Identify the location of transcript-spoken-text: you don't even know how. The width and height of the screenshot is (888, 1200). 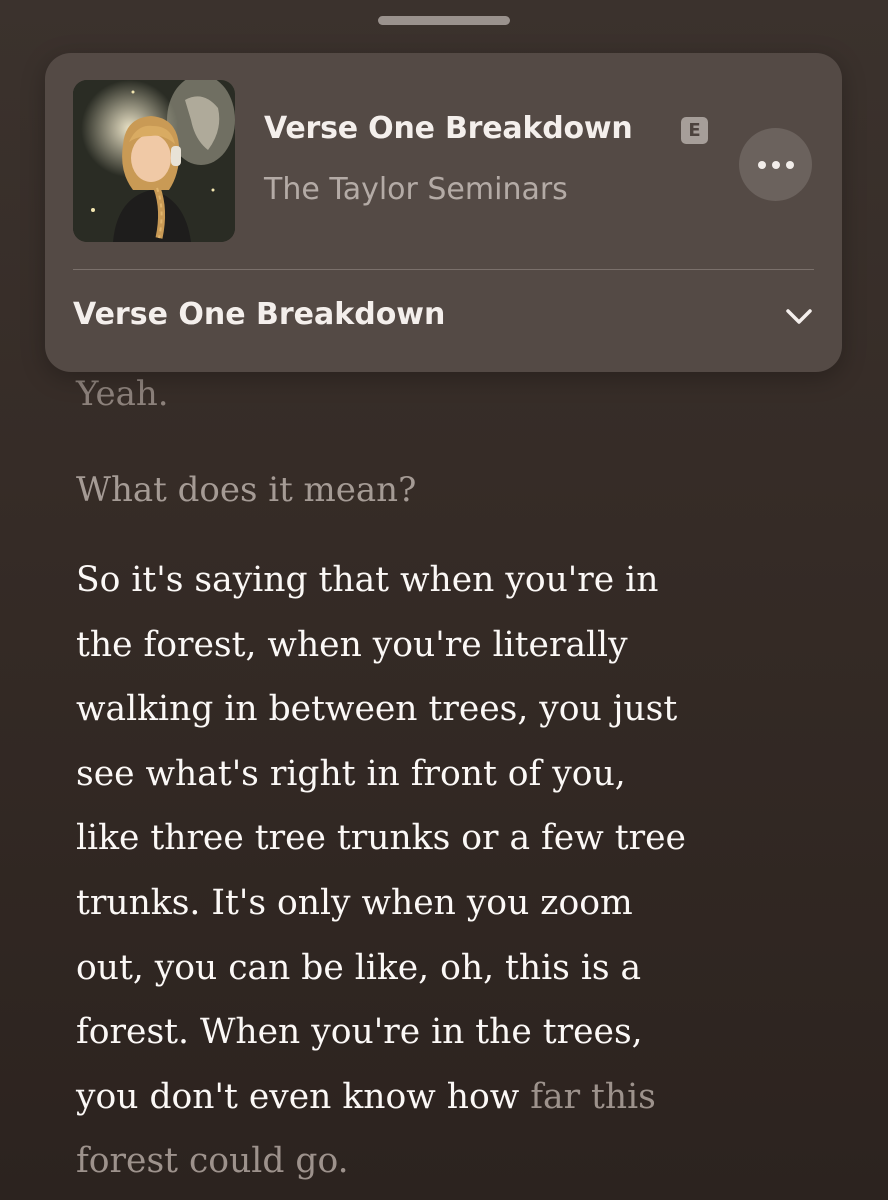
(303, 1096).